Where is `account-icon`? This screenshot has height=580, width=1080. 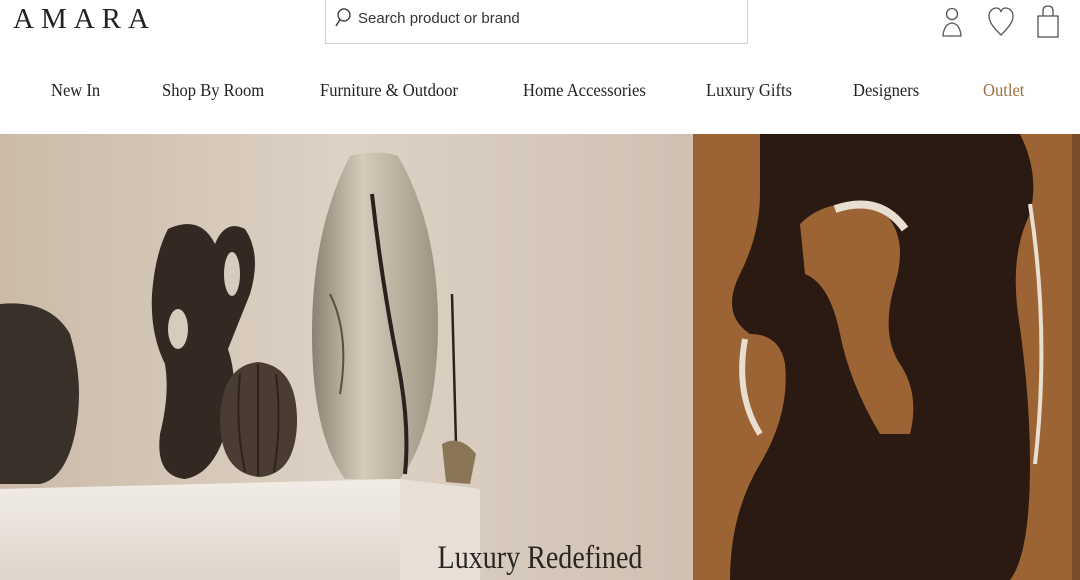
account-icon is located at coordinates (952, 21).